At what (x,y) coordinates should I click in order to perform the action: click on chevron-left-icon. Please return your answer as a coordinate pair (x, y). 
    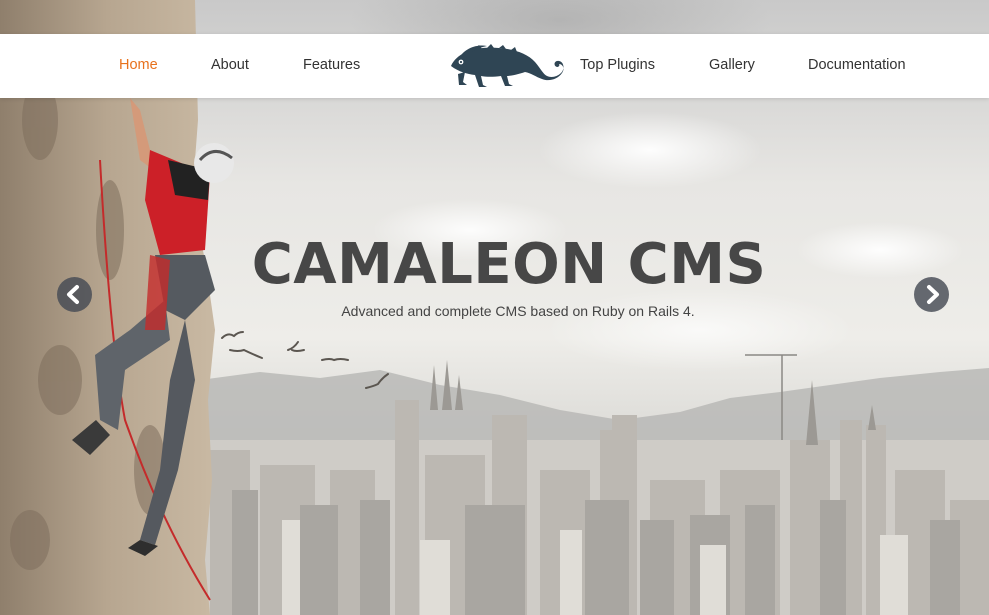
    Looking at the image, I should click on (73, 294).